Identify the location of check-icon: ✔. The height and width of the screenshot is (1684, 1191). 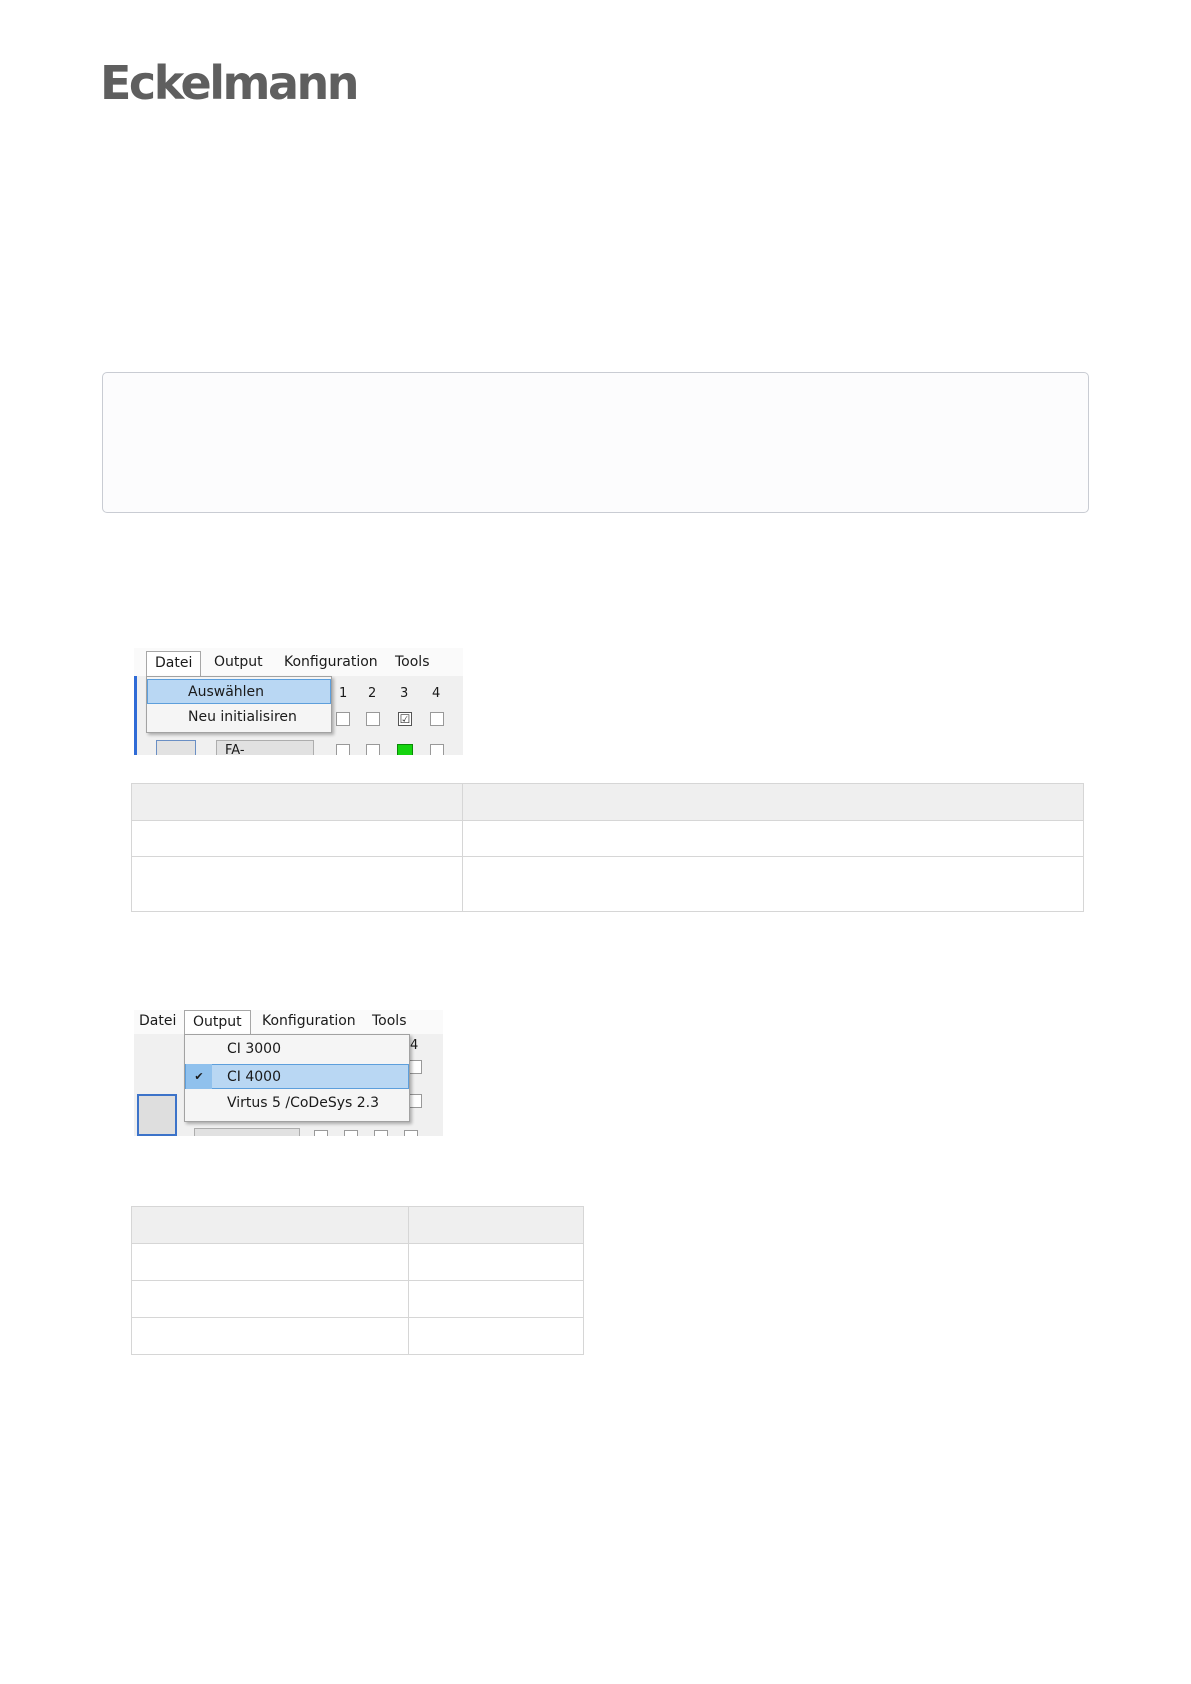
(199, 1076).